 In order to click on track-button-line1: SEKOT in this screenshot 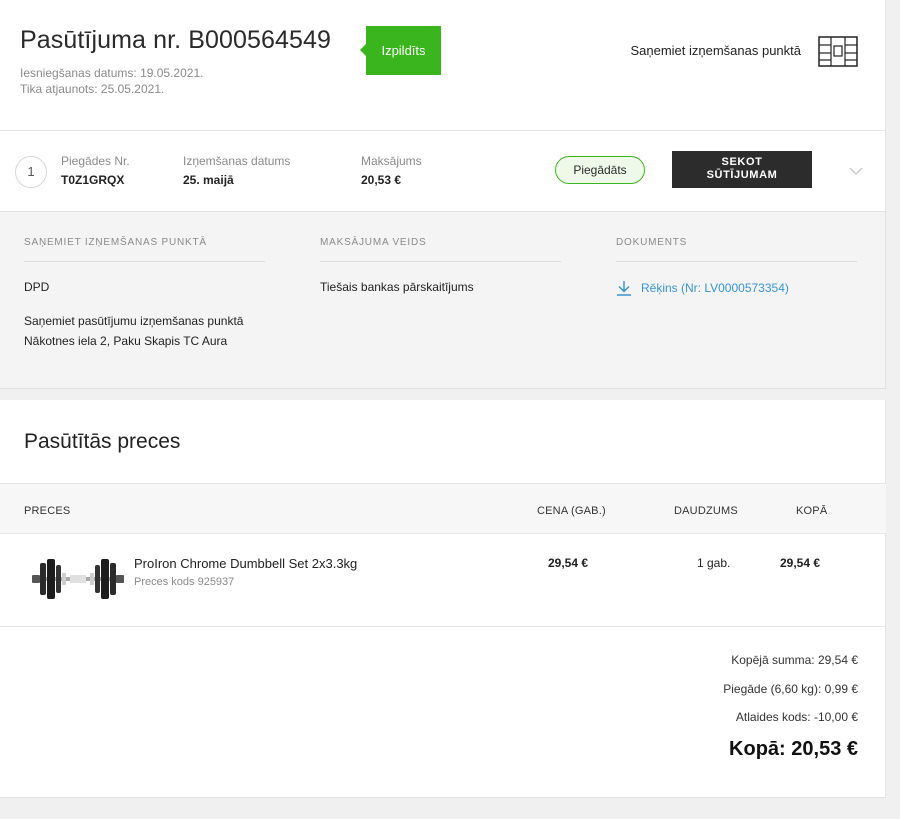, I will do `click(742, 162)`.